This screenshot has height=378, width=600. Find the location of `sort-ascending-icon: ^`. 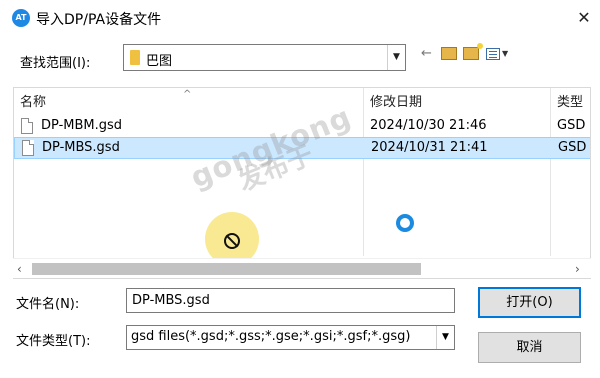

sort-ascending-icon: ^ is located at coordinates (187, 94).